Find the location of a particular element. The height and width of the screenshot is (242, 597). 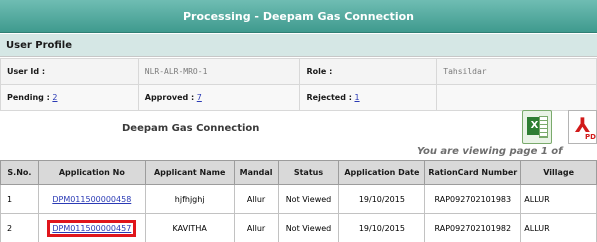

col-header-status: Status is located at coordinates (308, 172).